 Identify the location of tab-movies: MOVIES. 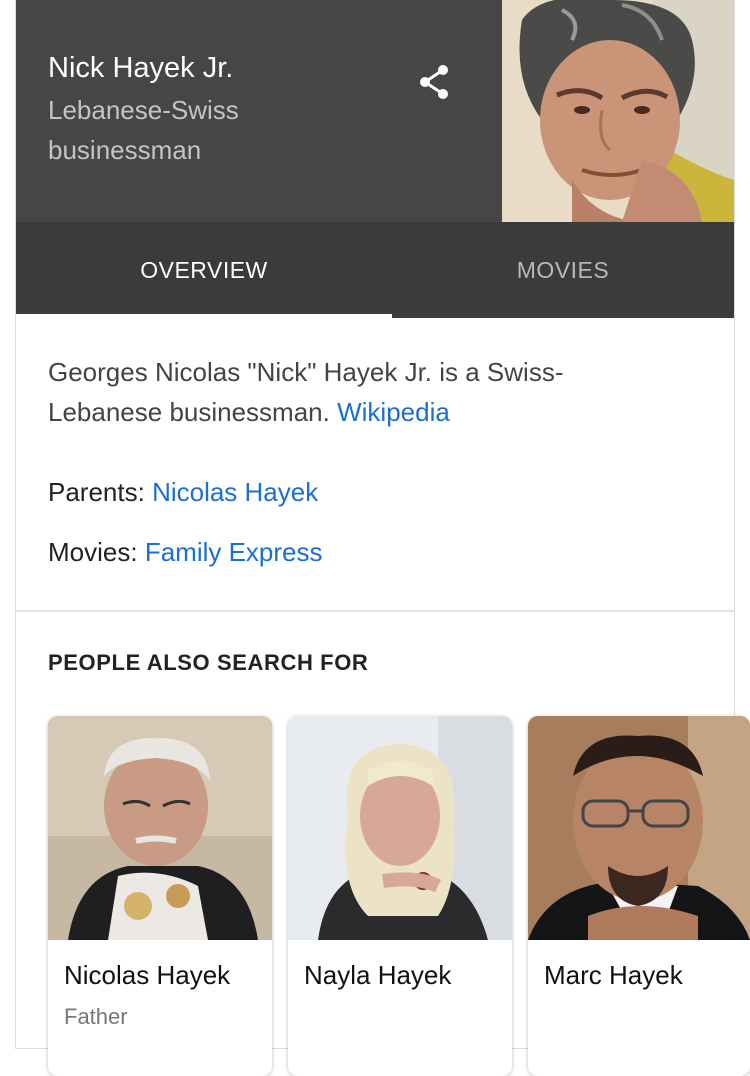
(563, 270).